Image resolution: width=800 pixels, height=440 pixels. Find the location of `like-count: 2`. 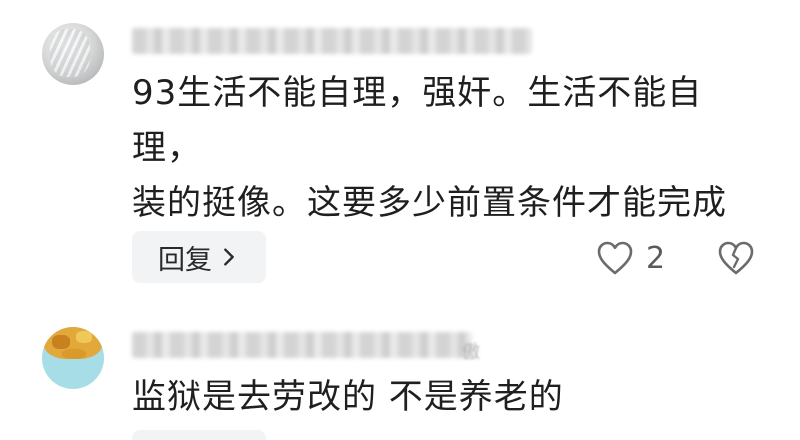

like-count: 2 is located at coordinates (656, 258).